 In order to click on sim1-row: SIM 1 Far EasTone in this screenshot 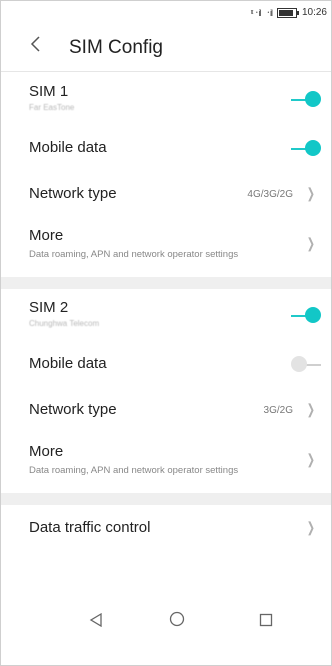, I will do `click(166, 102)`.